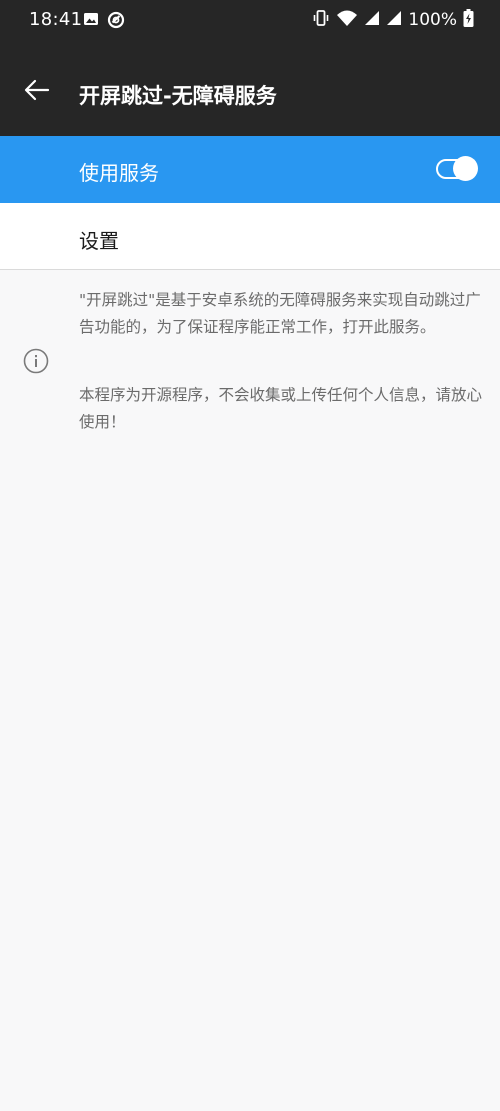  I want to click on vibrate-icon, so click(321, 20).